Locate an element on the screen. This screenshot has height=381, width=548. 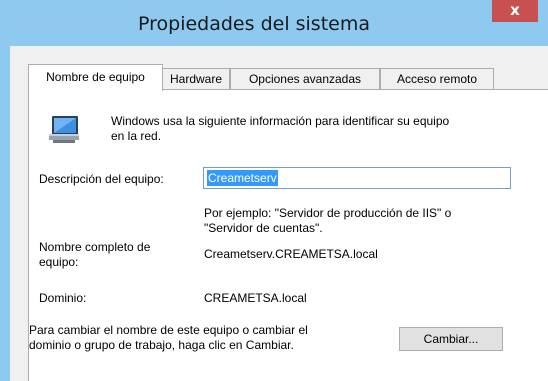
description-value: Creametserv is located at coordinates (242, 178).